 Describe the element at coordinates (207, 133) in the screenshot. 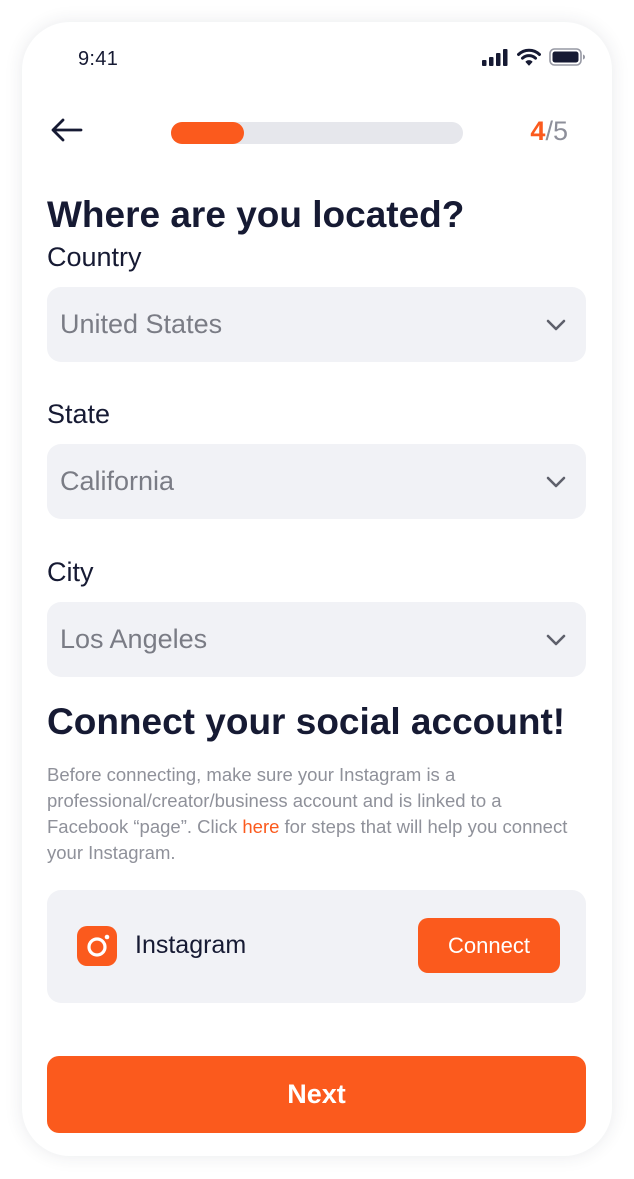

I see `progress-fill` at that location.